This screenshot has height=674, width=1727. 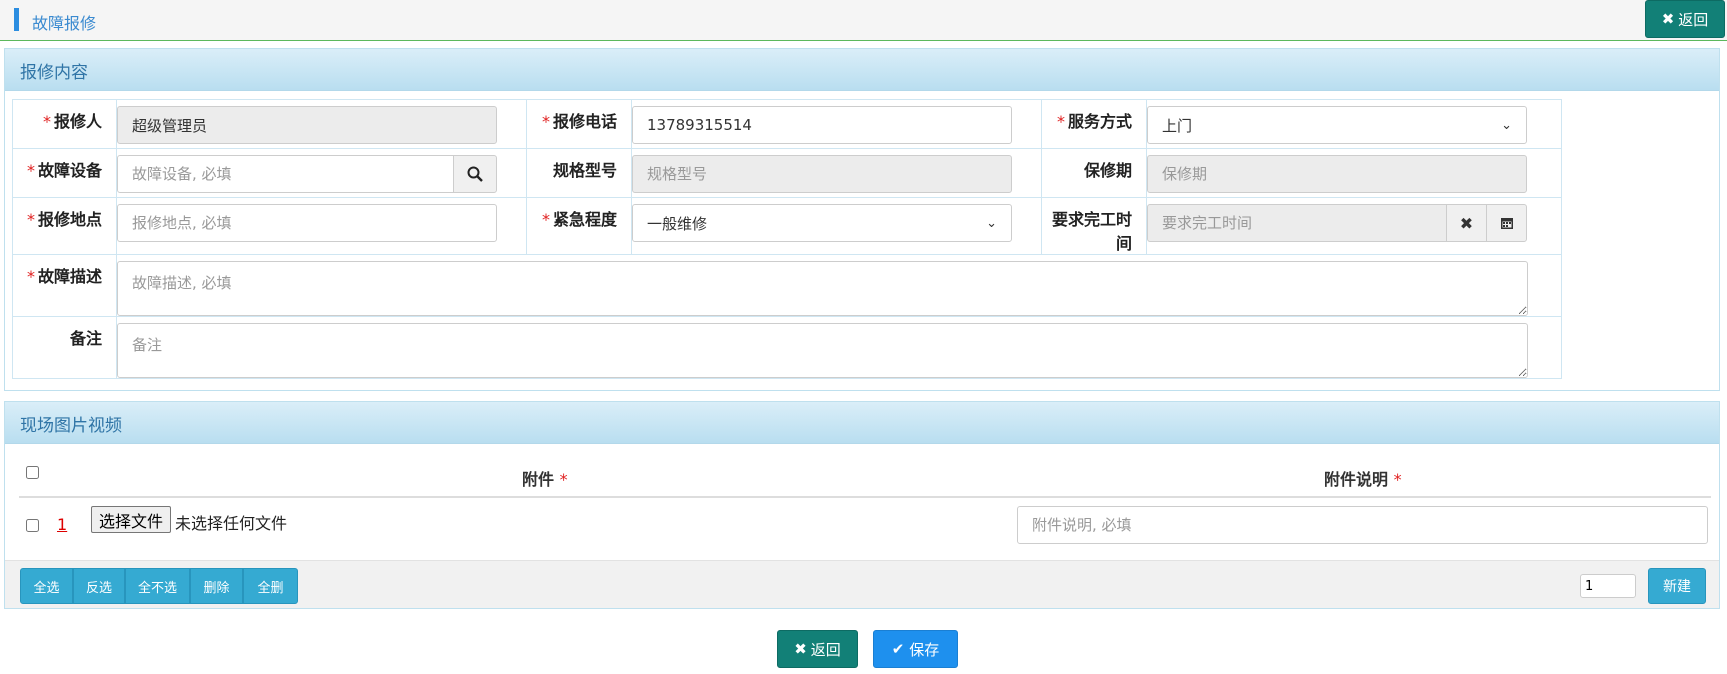 What do you see at coordinates (131, 519) in the screenshot?
I see `choose-file-button: 选择文件` at bounding box center [131, 519].